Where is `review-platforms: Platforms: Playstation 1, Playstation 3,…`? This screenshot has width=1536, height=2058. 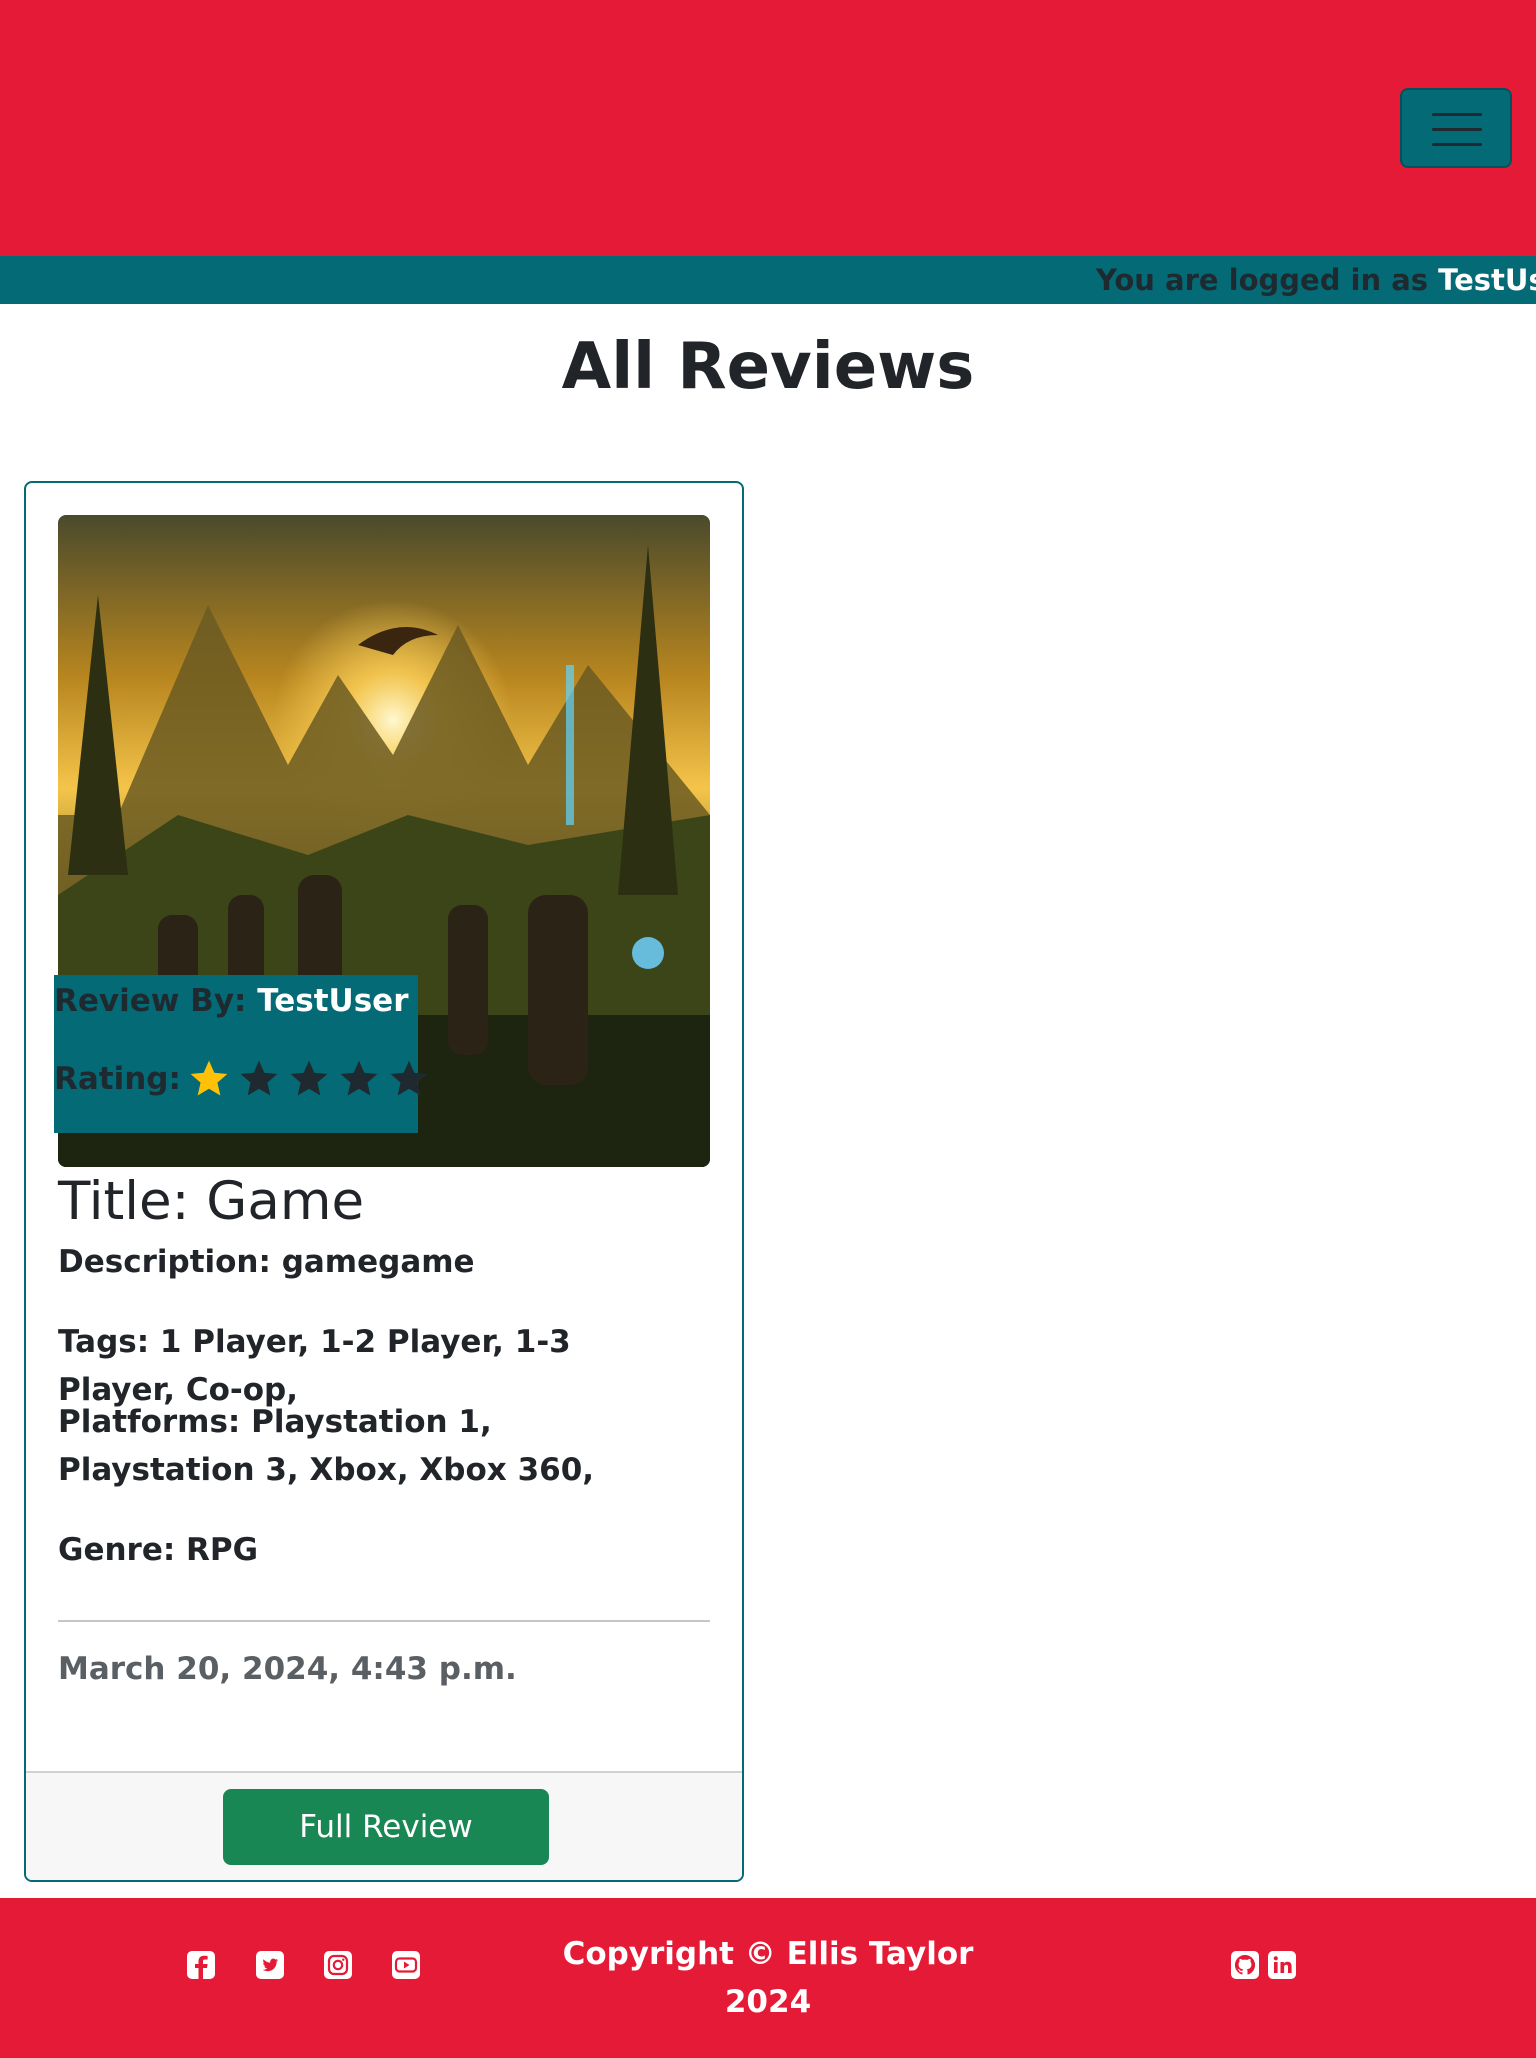
review-platforms: Platforms: Playstation 1, Playstation 3,… is located at coordinates (326, 1446).